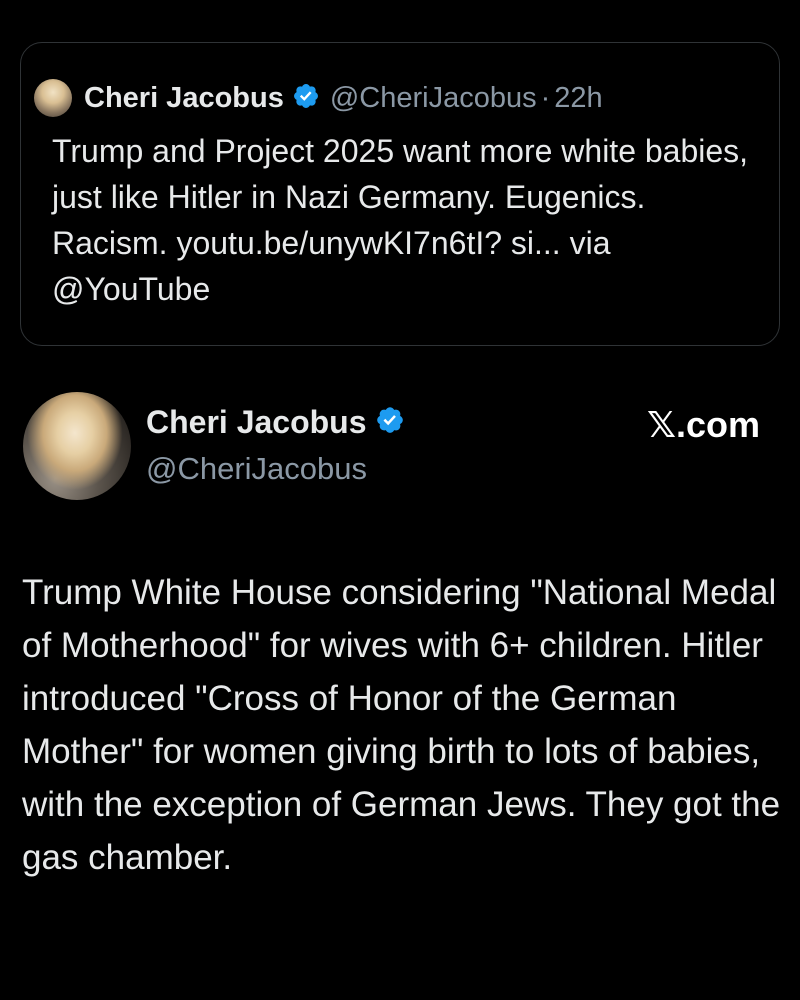 The width and height of the screenshot is (800, 1000). Describe the element at coordinates (256, 422) in the screenshot. I see `main-author-name: Cheri Jacobus` at that location.